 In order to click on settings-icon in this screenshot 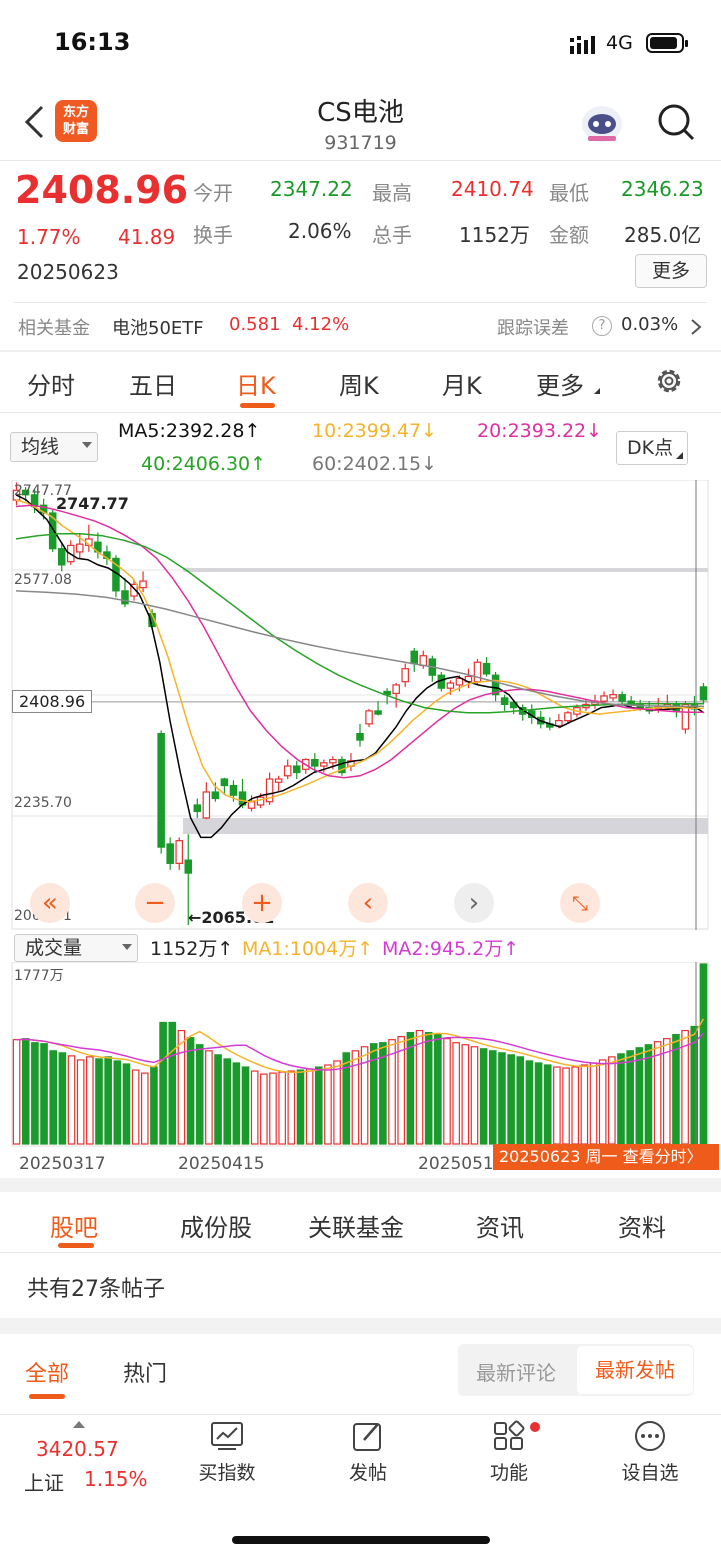, I will do `click(669, 383)`.